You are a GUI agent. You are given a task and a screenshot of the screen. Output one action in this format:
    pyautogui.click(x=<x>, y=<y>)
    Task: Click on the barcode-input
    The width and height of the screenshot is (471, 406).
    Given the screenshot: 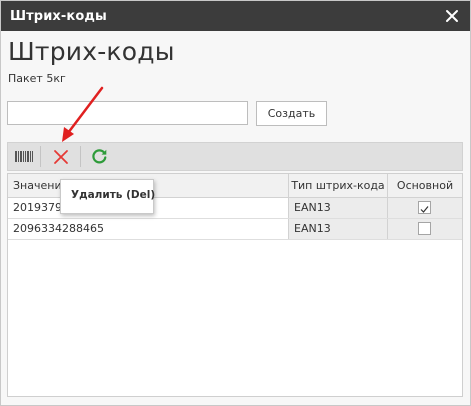 What is the action you would take?
    pyautogui.click(x=127, y=113)
    